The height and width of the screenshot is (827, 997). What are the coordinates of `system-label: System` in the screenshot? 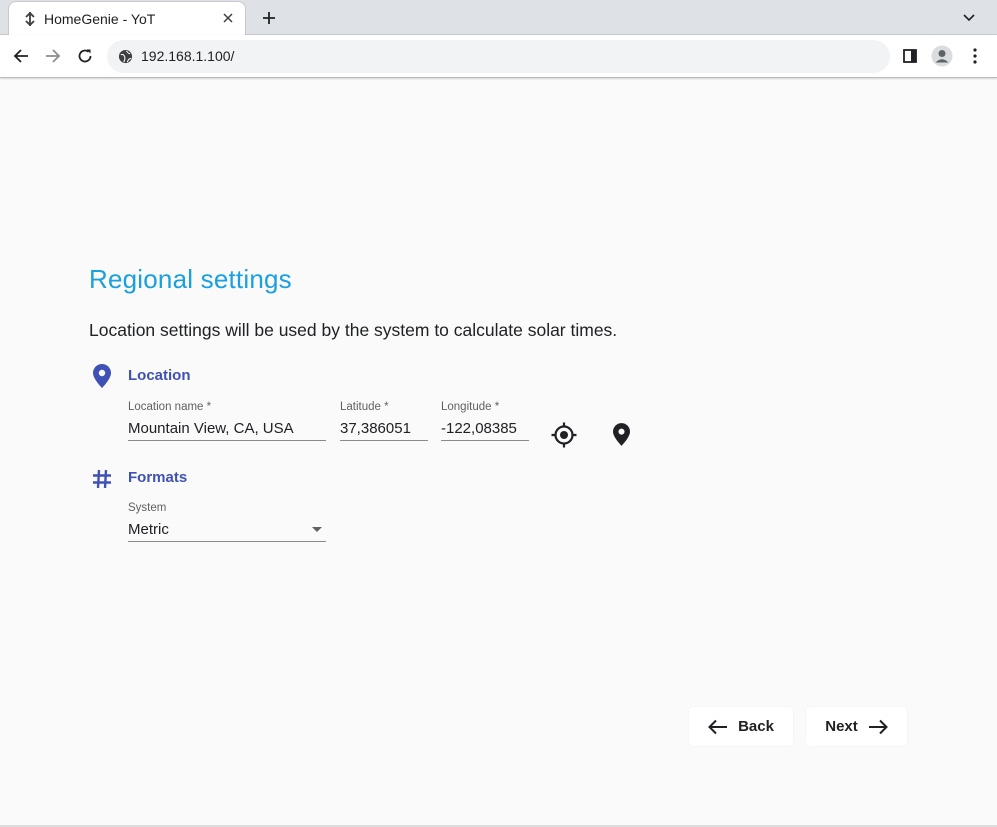 It's located at (147, 508).